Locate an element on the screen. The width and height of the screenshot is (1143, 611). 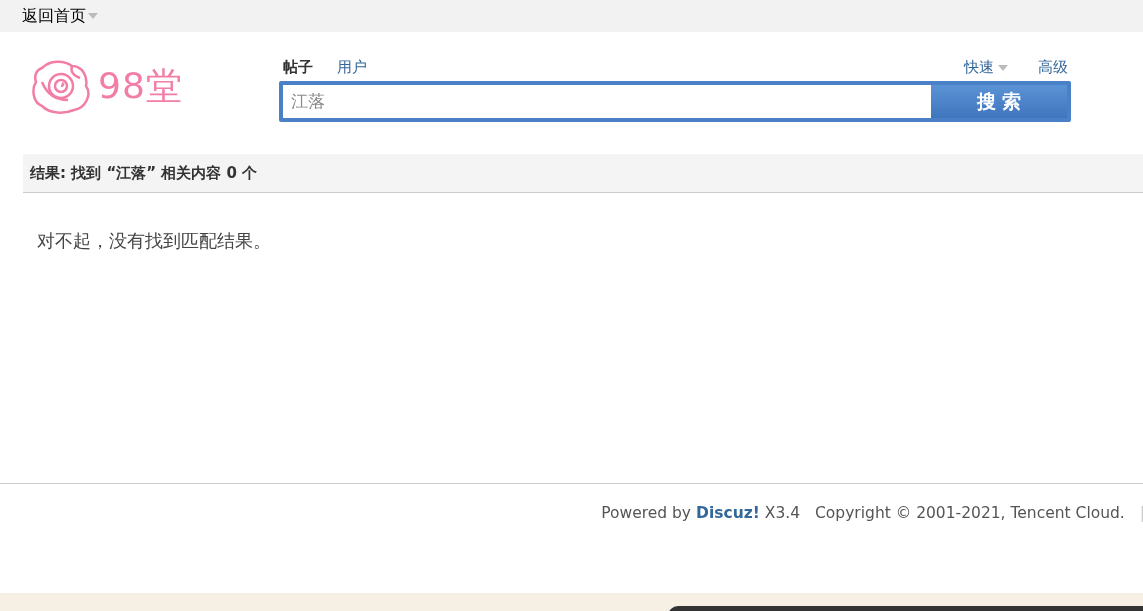
search-tab: 用户 is located at coordinates (352, 68).